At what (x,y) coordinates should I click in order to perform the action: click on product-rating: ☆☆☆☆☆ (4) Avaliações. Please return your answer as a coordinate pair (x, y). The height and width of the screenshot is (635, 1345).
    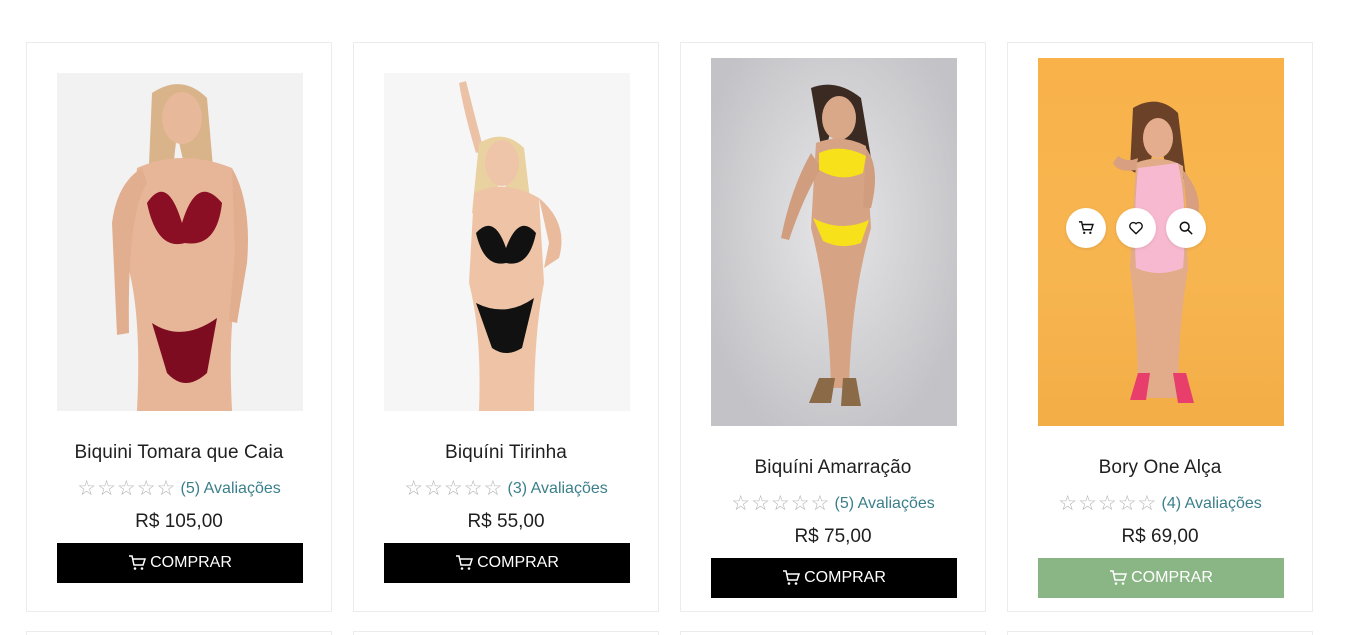
    Looking at the image, I should click on (1160, 503).